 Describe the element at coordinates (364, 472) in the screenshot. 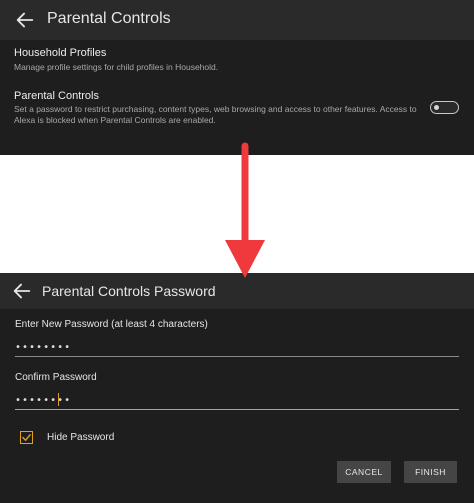

I see `cancel-button: CANCEL` at that location.